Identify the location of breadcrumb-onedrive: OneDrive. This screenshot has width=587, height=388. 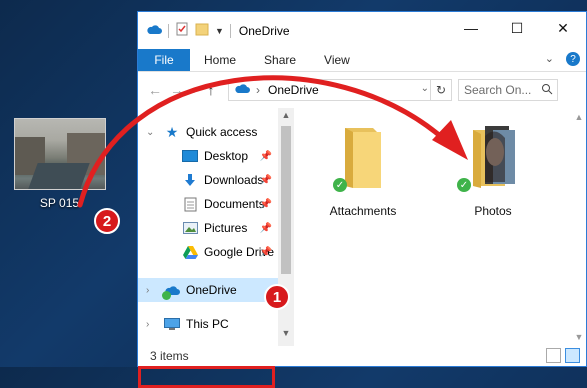
(293, 90).